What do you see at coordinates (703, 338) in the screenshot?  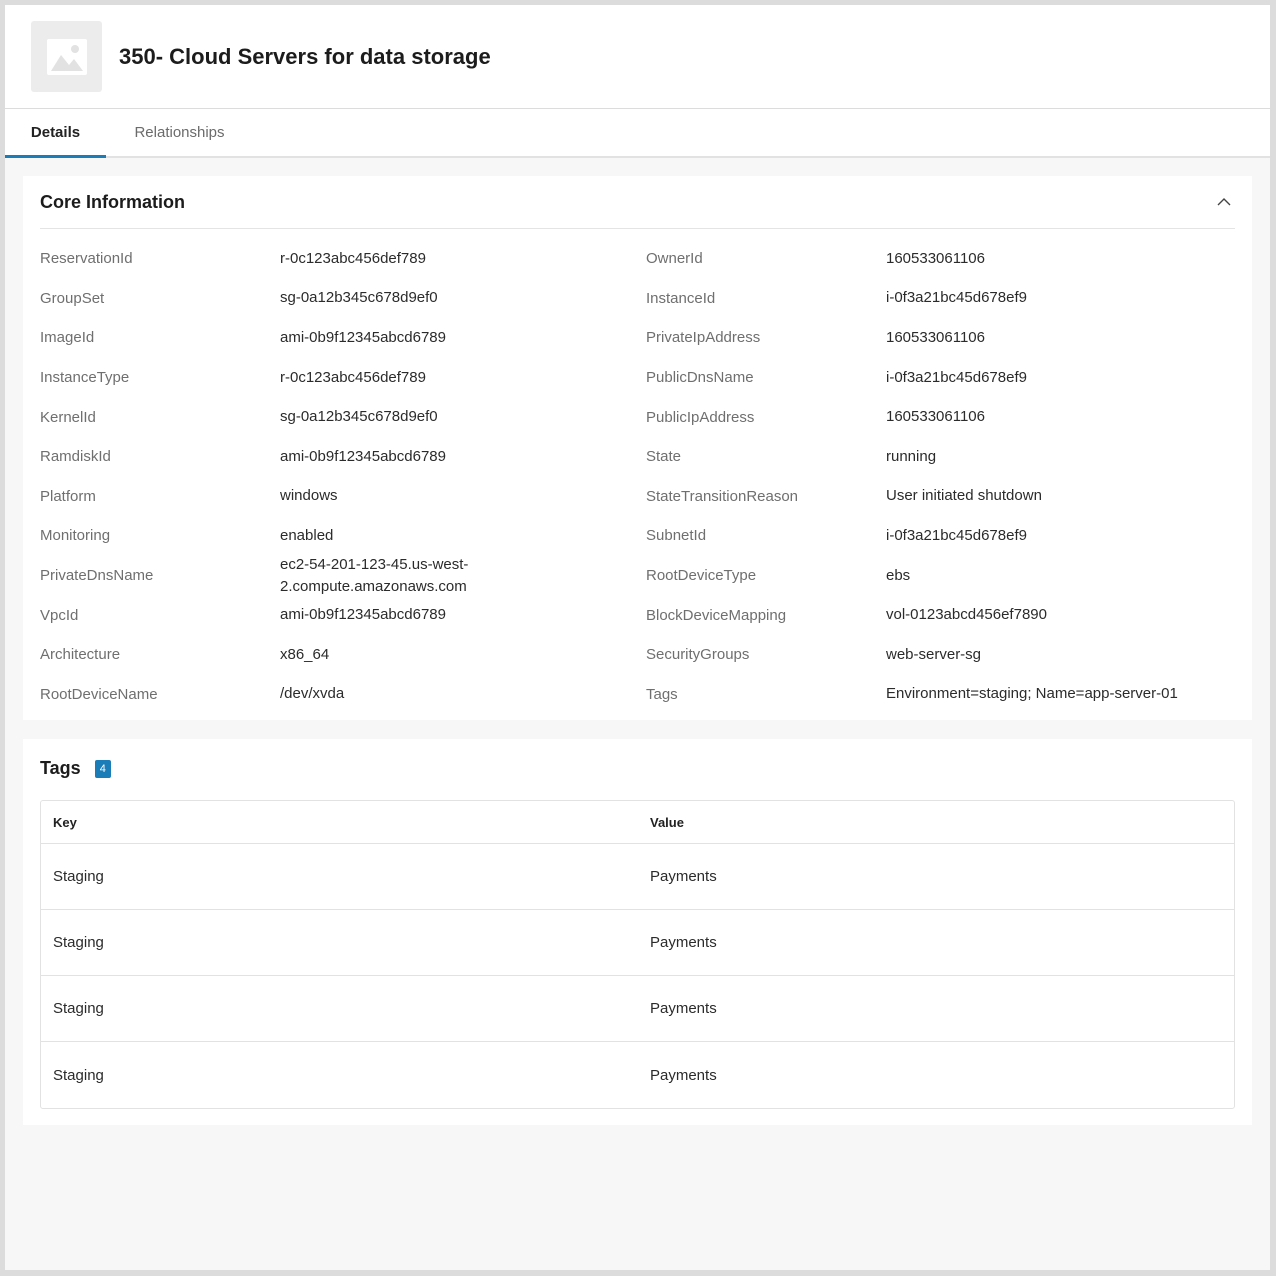 I see `field-label: PrivateIpAddress` at bounding box center [703, 338].